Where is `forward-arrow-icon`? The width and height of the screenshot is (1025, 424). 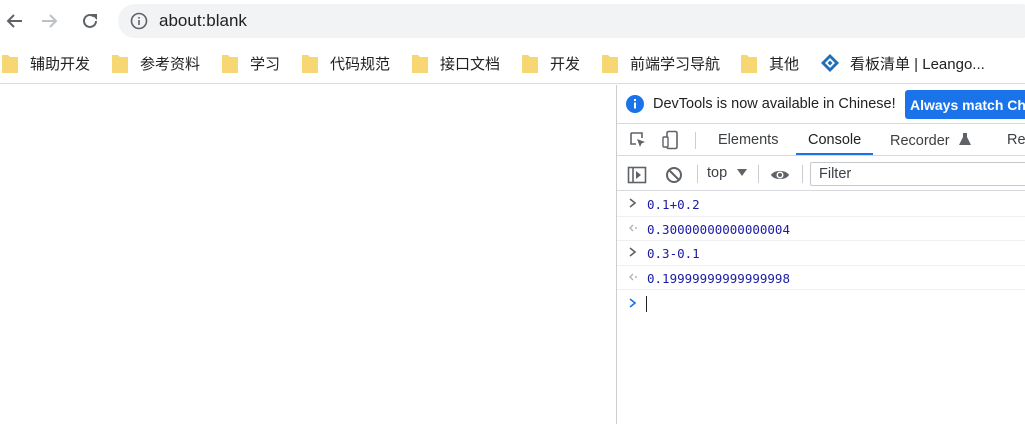
forward-arrow-icon is located at coordinates (50, 21).